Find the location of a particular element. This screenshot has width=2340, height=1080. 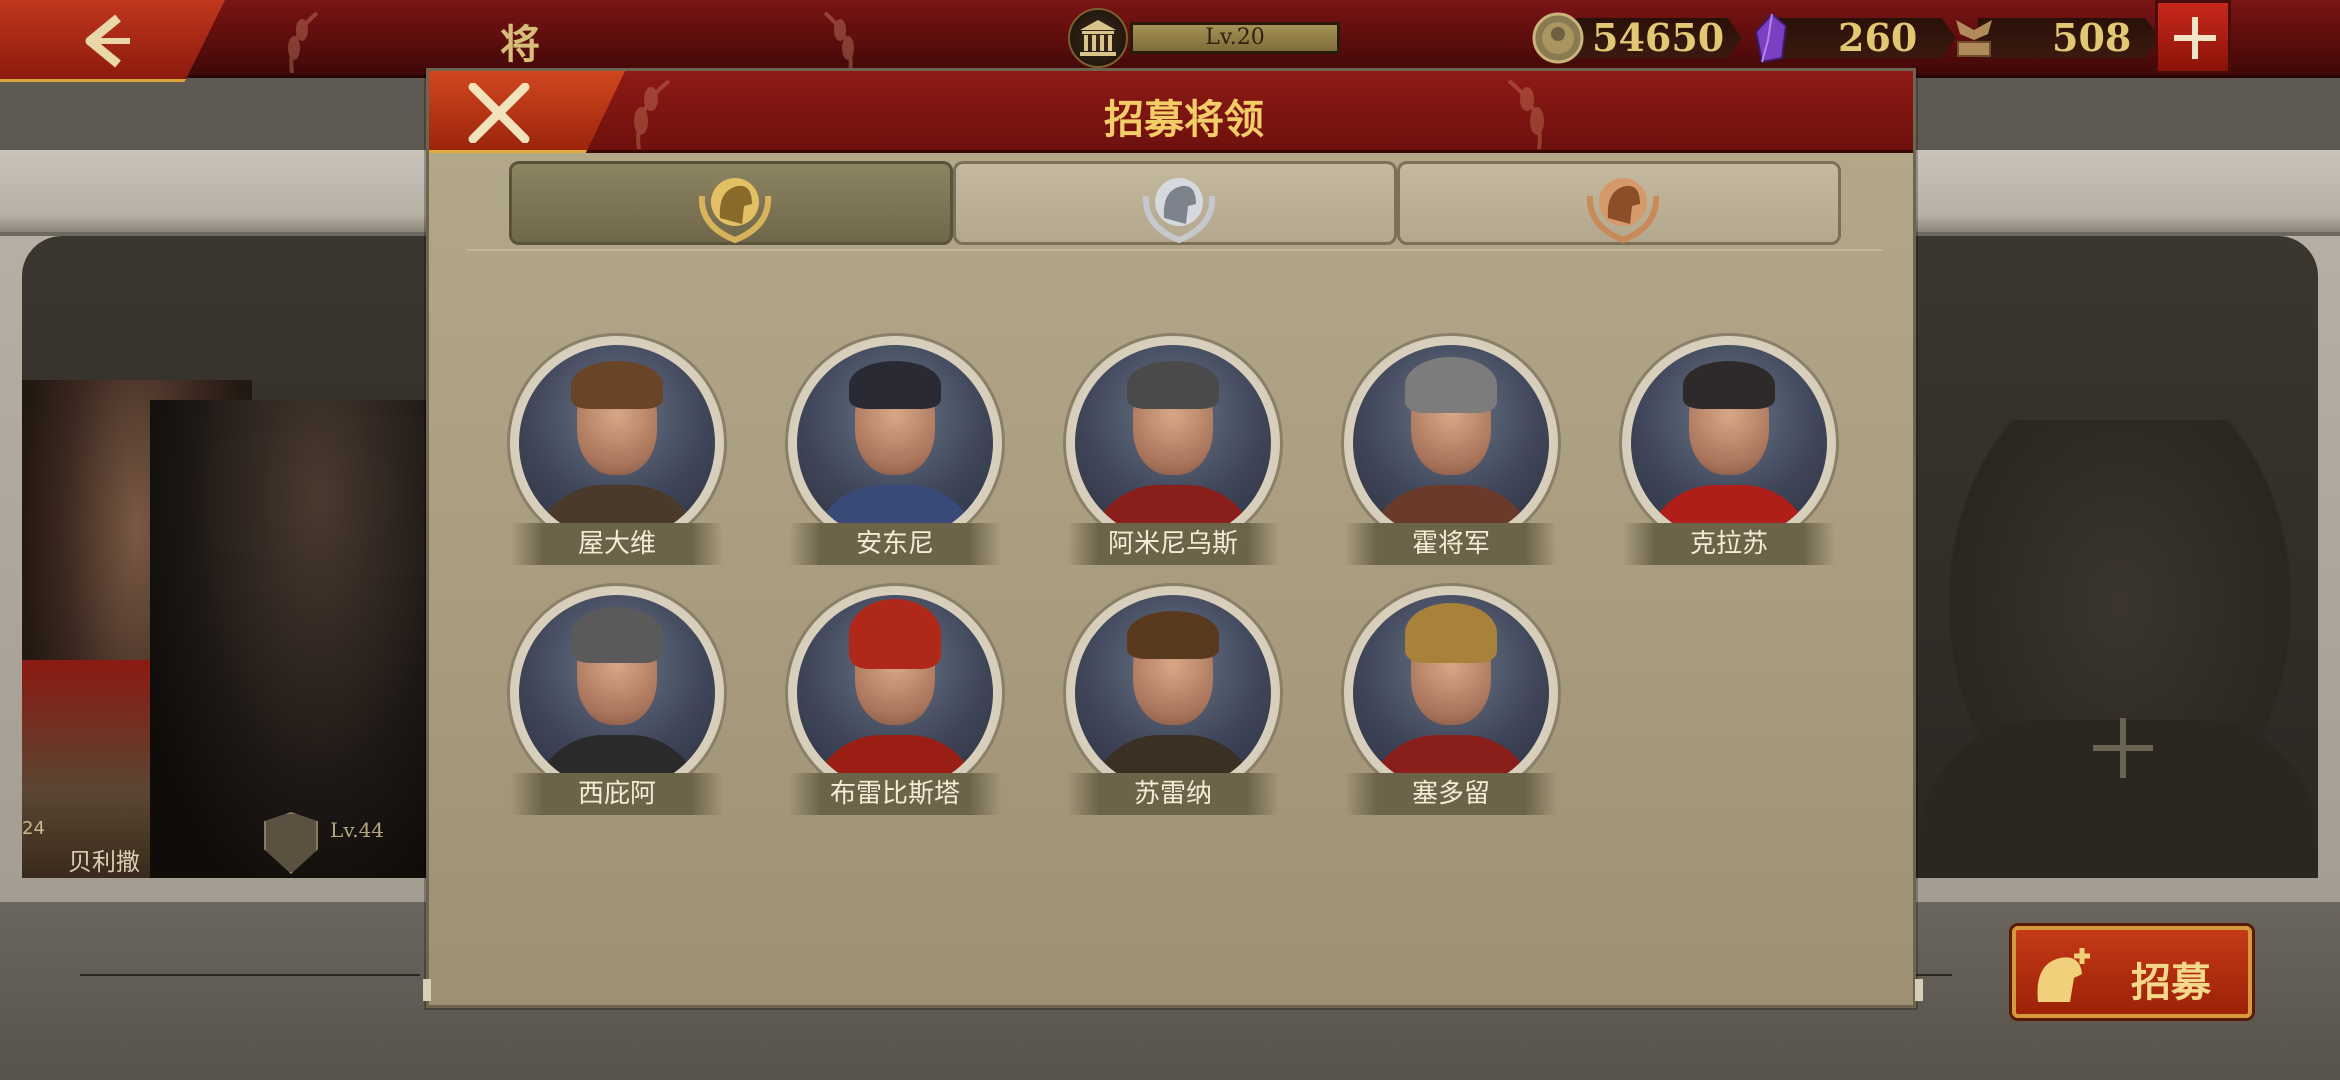

general-card-huo: 霍将军 is located at coordinates (1451, 449).